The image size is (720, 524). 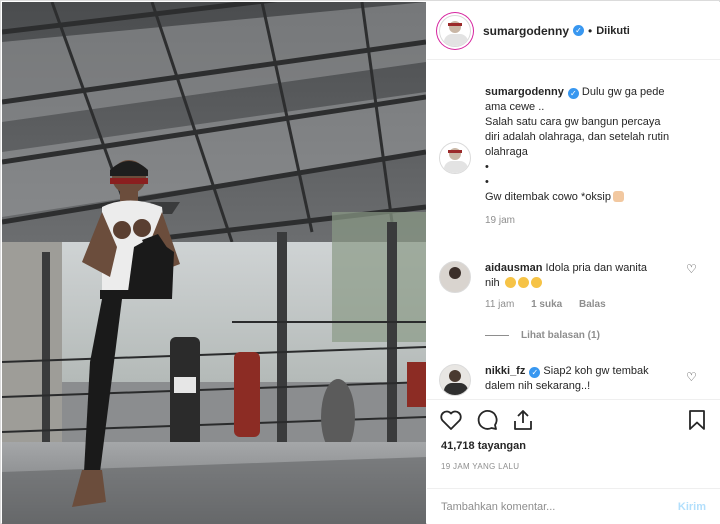 What do you see at coordinates (506, 152) in the screenshot?
I see `caption-line: olahraga` at bounding box center [506, 152].